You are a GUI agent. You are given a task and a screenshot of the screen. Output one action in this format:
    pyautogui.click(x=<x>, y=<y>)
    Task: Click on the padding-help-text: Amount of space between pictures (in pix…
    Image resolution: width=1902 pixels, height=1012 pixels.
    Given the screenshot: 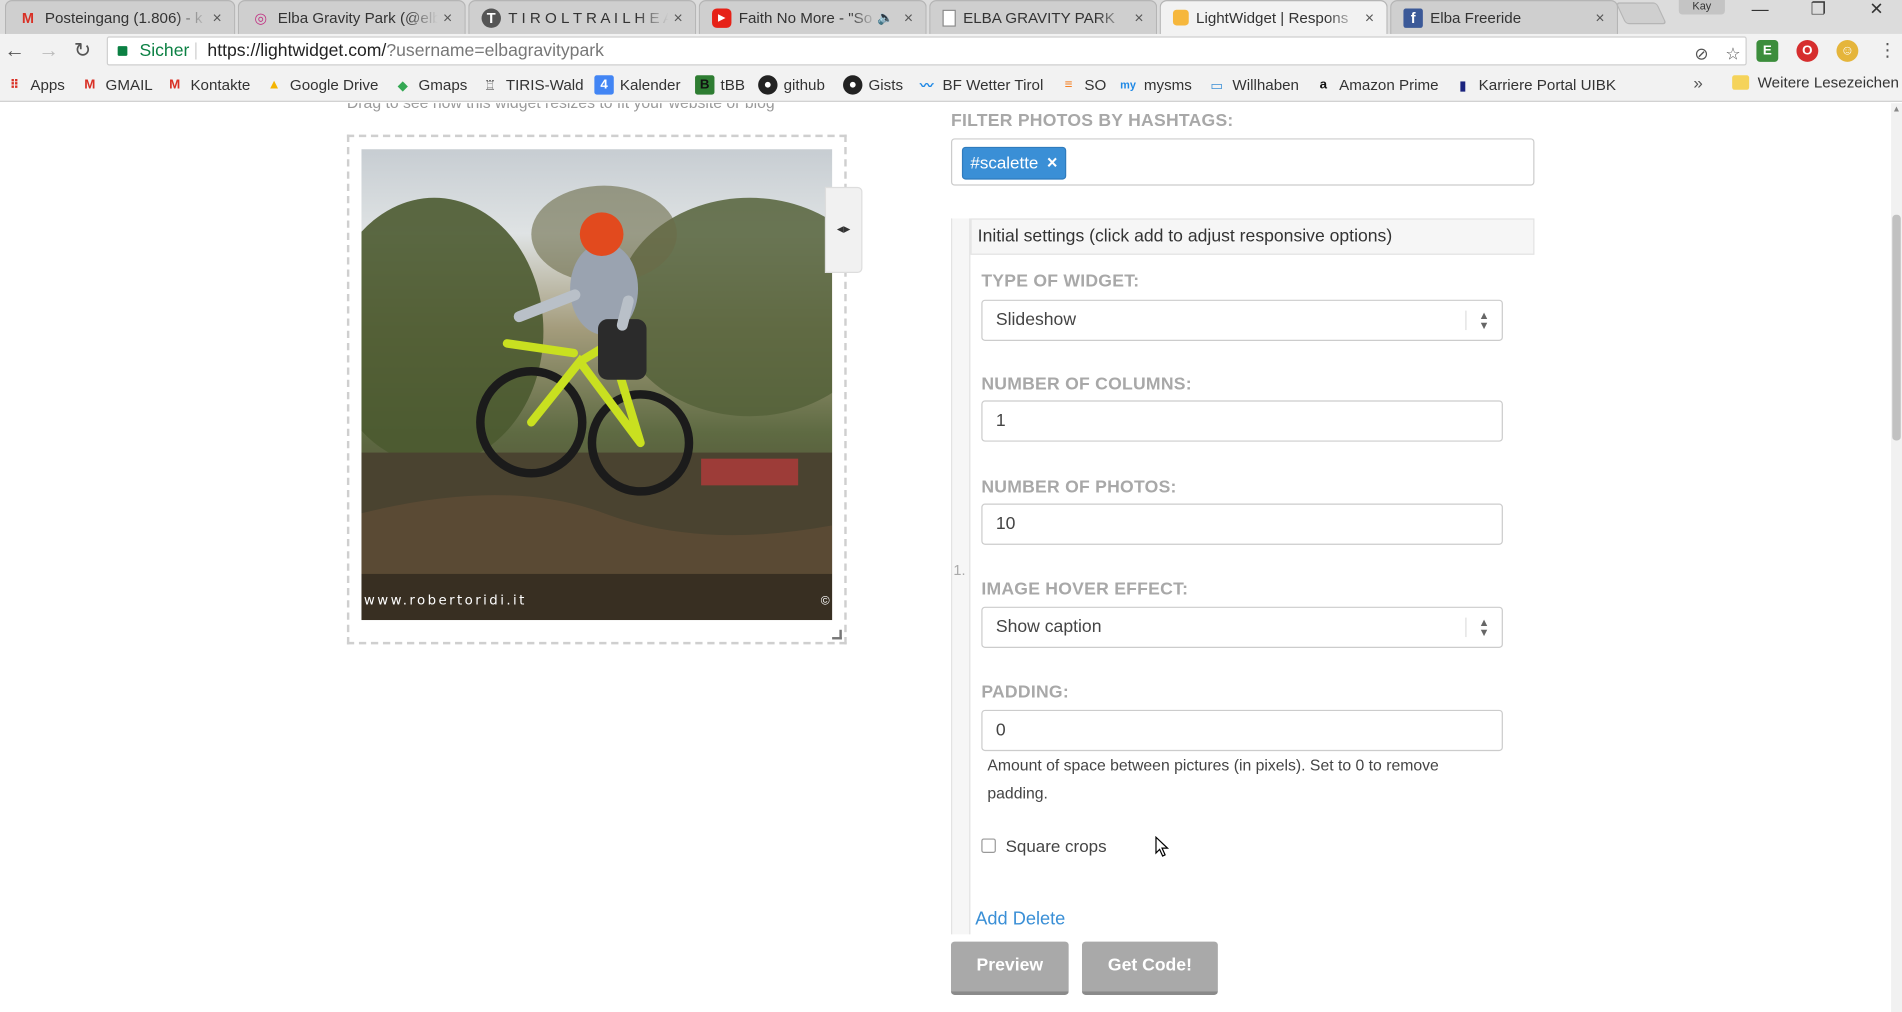 What is the action you would take?
    pyautogui.click(x=1213, y=779)
    